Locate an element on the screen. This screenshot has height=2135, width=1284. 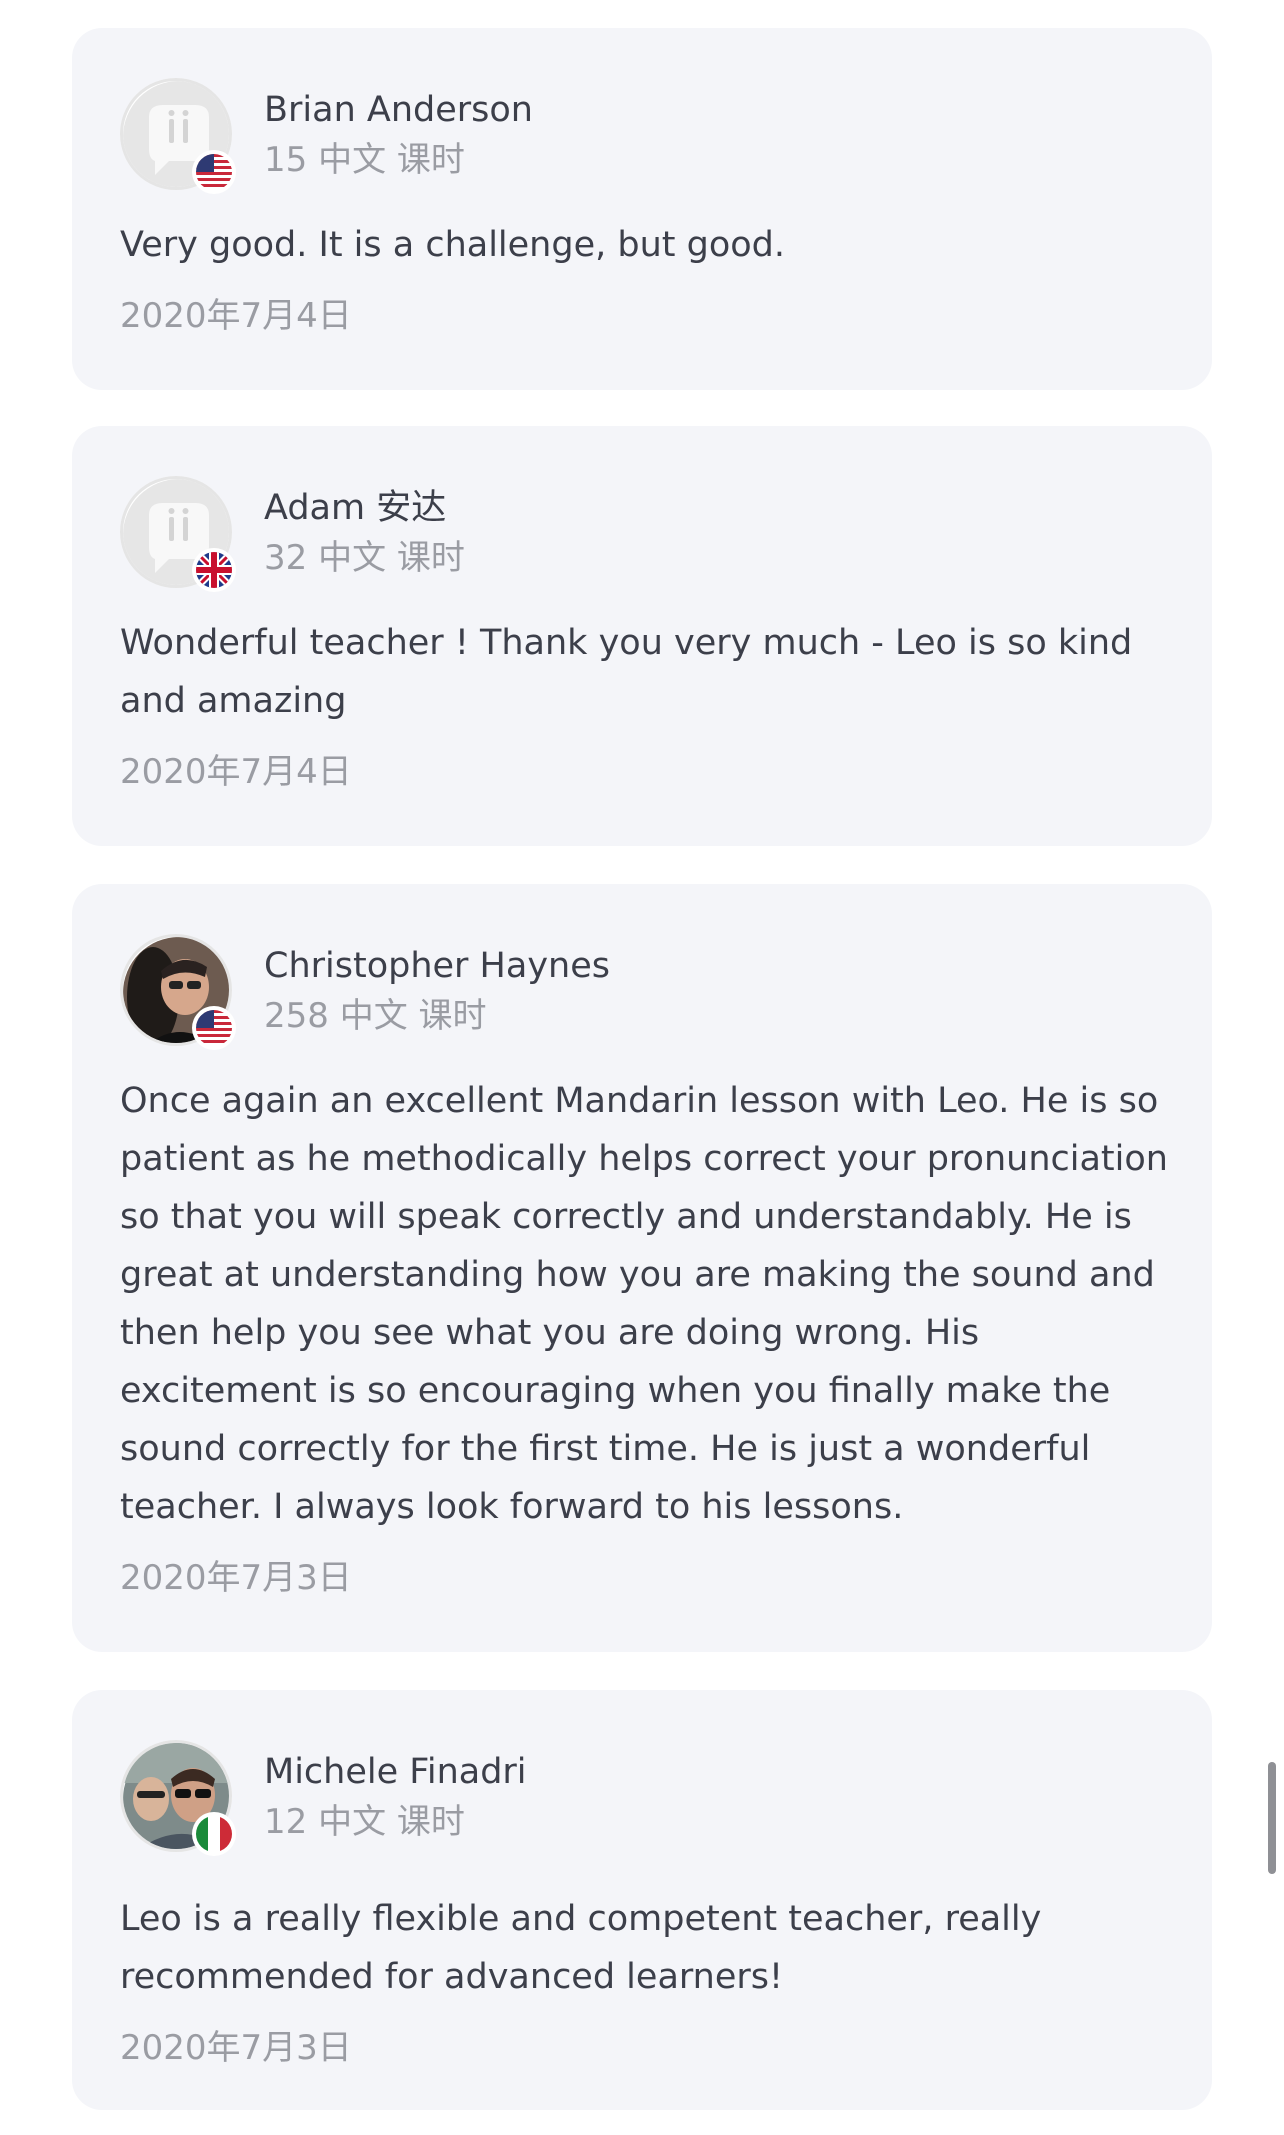
lesson-count: 32 中文 课时 is located at coordinates (364, 558).